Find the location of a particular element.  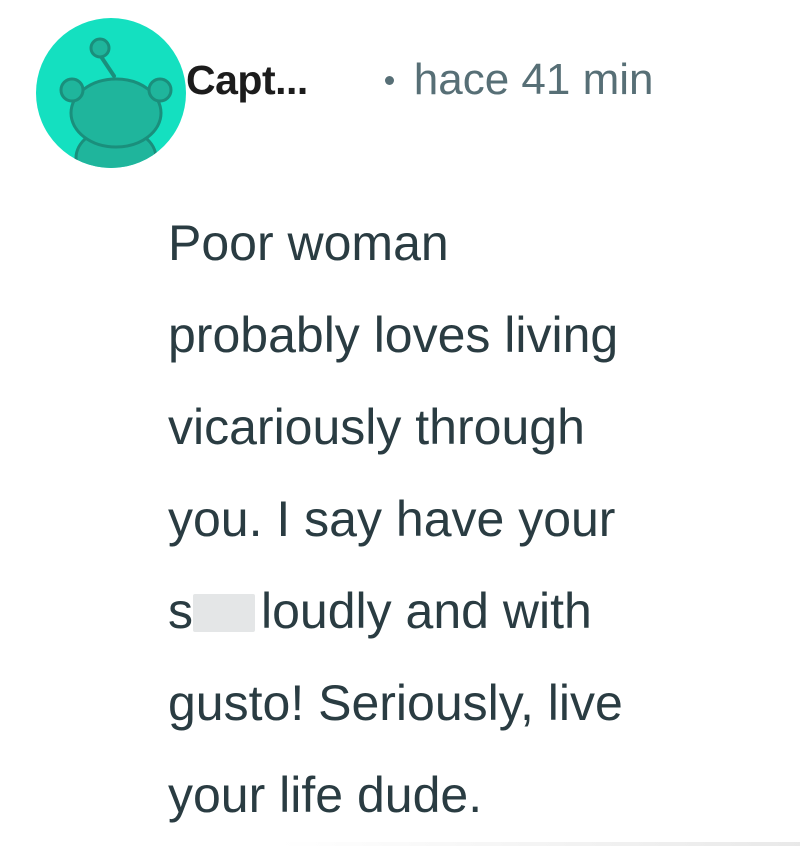

redacted-prefix: s is located at coordinates (180, 611).